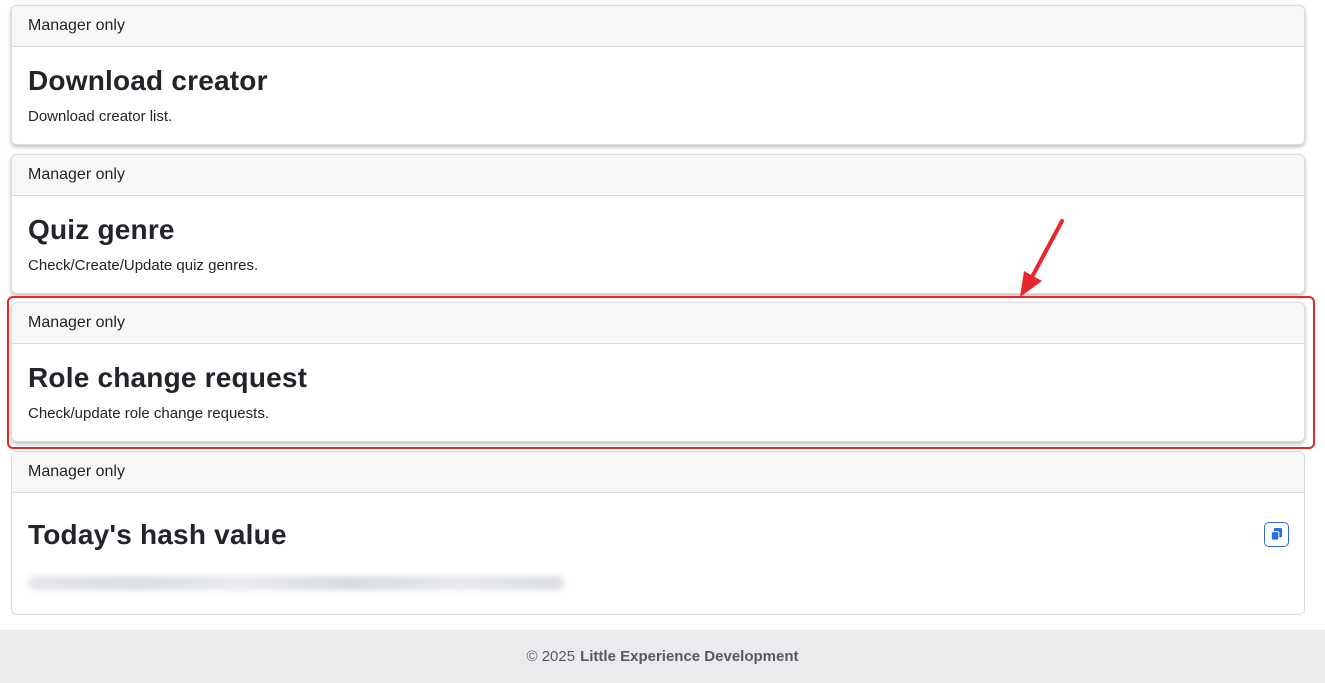  Describe the element at coordinates (143, 265) in the screenshot. I see `card-description: Check/Create/Update quiz genres.` at that location.